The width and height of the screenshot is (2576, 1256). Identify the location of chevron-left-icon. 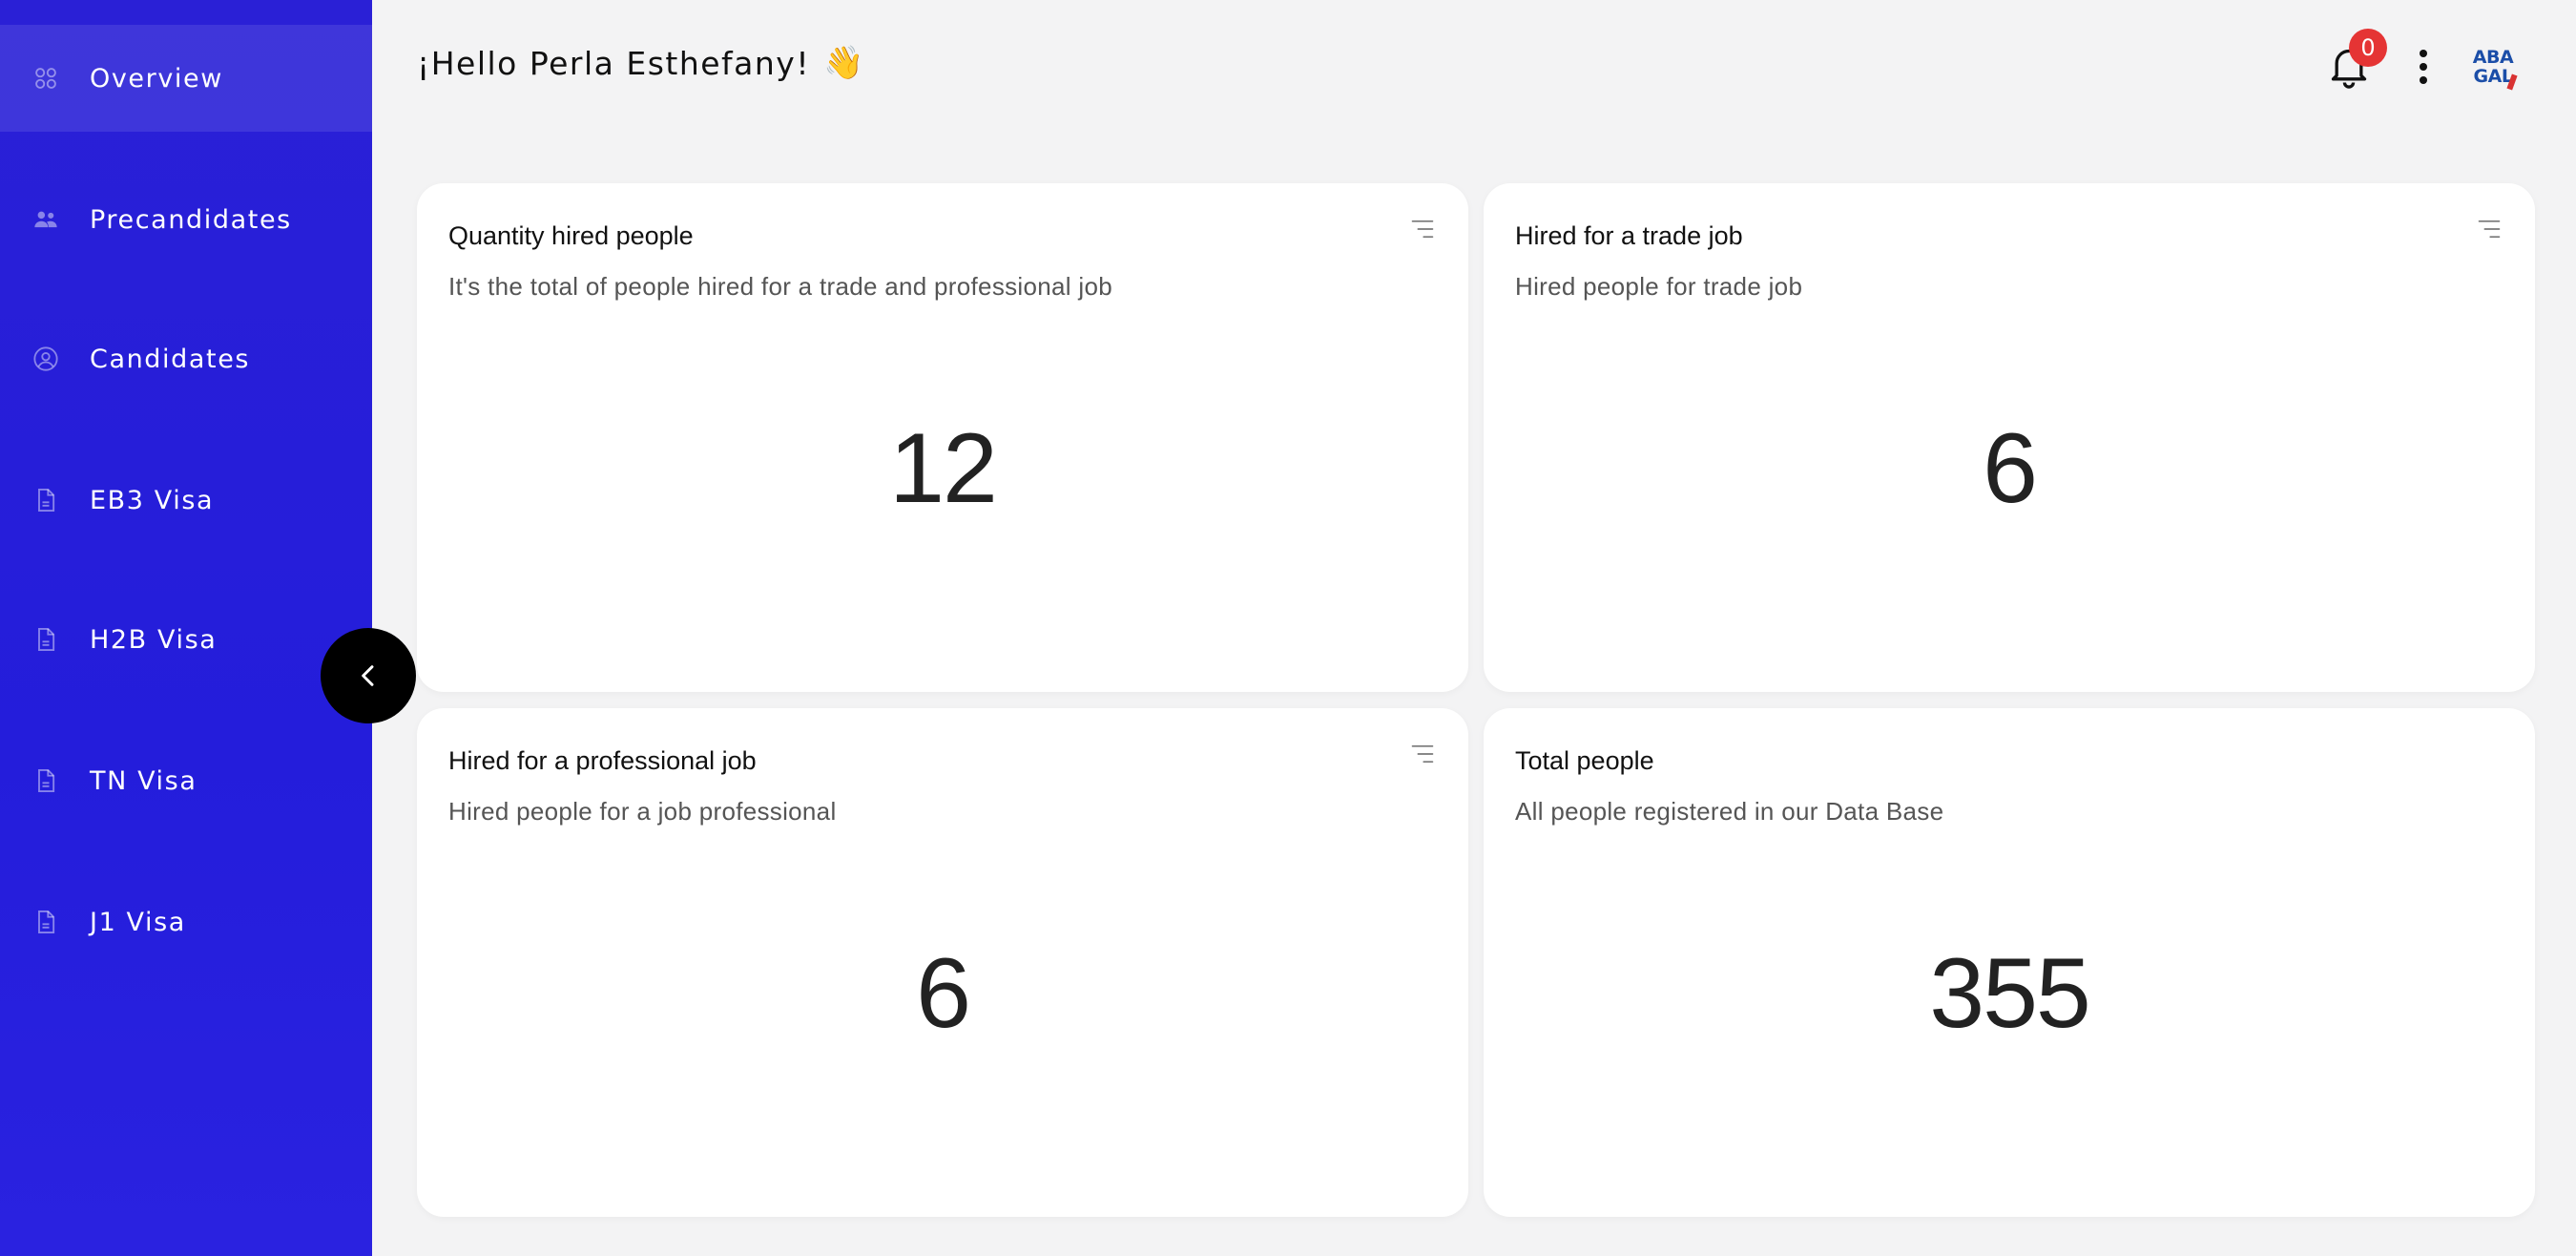
(368, 675).